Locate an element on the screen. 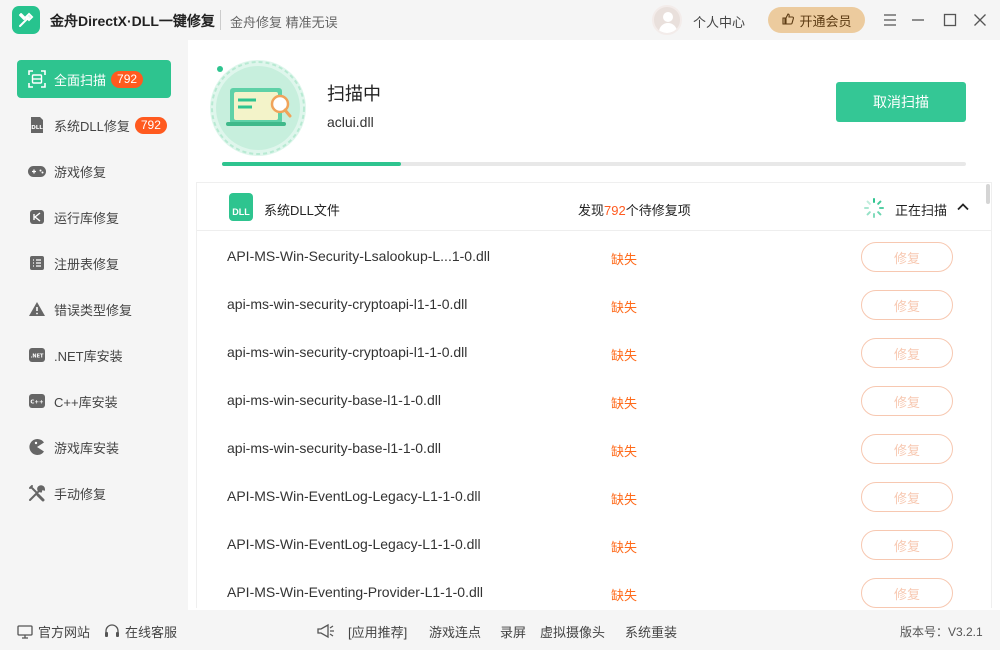 The image size is (1000, 650). app-slogan: 金舟修复 精准无误 is located at coordinates (284, 22).